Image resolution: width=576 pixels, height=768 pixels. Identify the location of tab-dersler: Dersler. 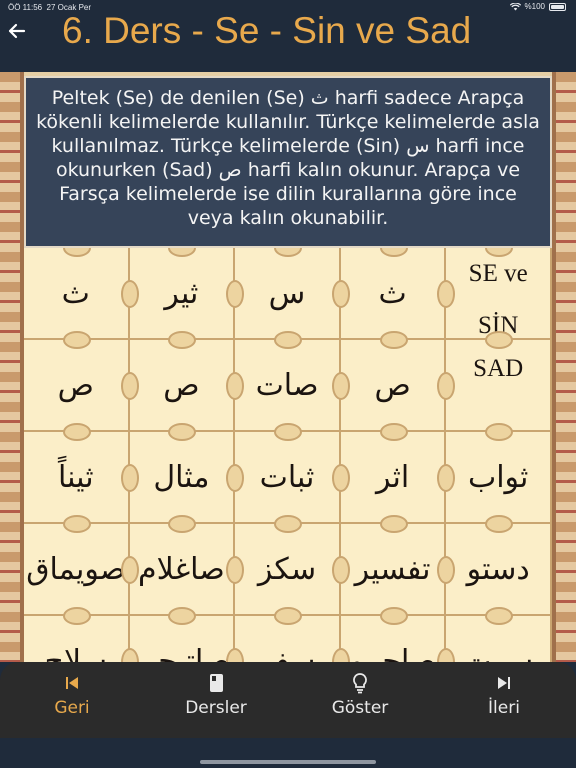
(216, 700).